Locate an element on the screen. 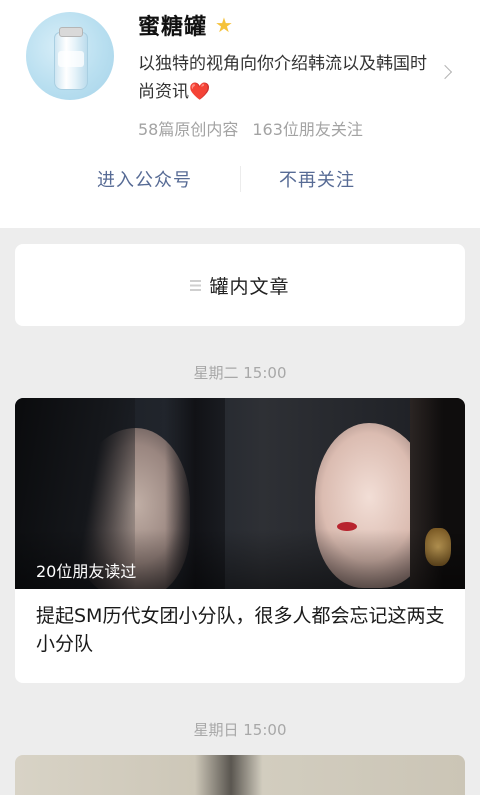 This screenshot has width=480, height=795. unfollow-button: 不再关注 is located at coordinates (317, 179).